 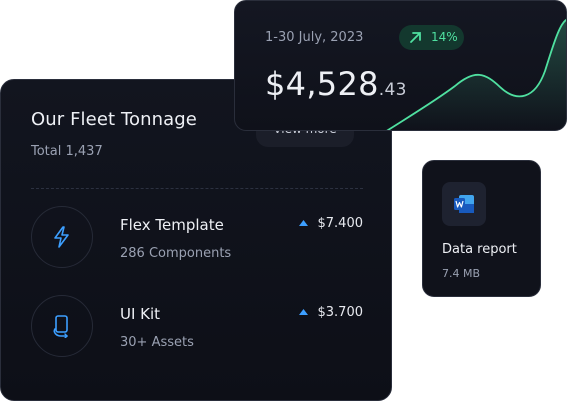 What do you see at coordinates (197, 327) in the screenshot?
I see `list-item: UI Kit 30+ Assets $3.700` at bounding box center [197, 327].